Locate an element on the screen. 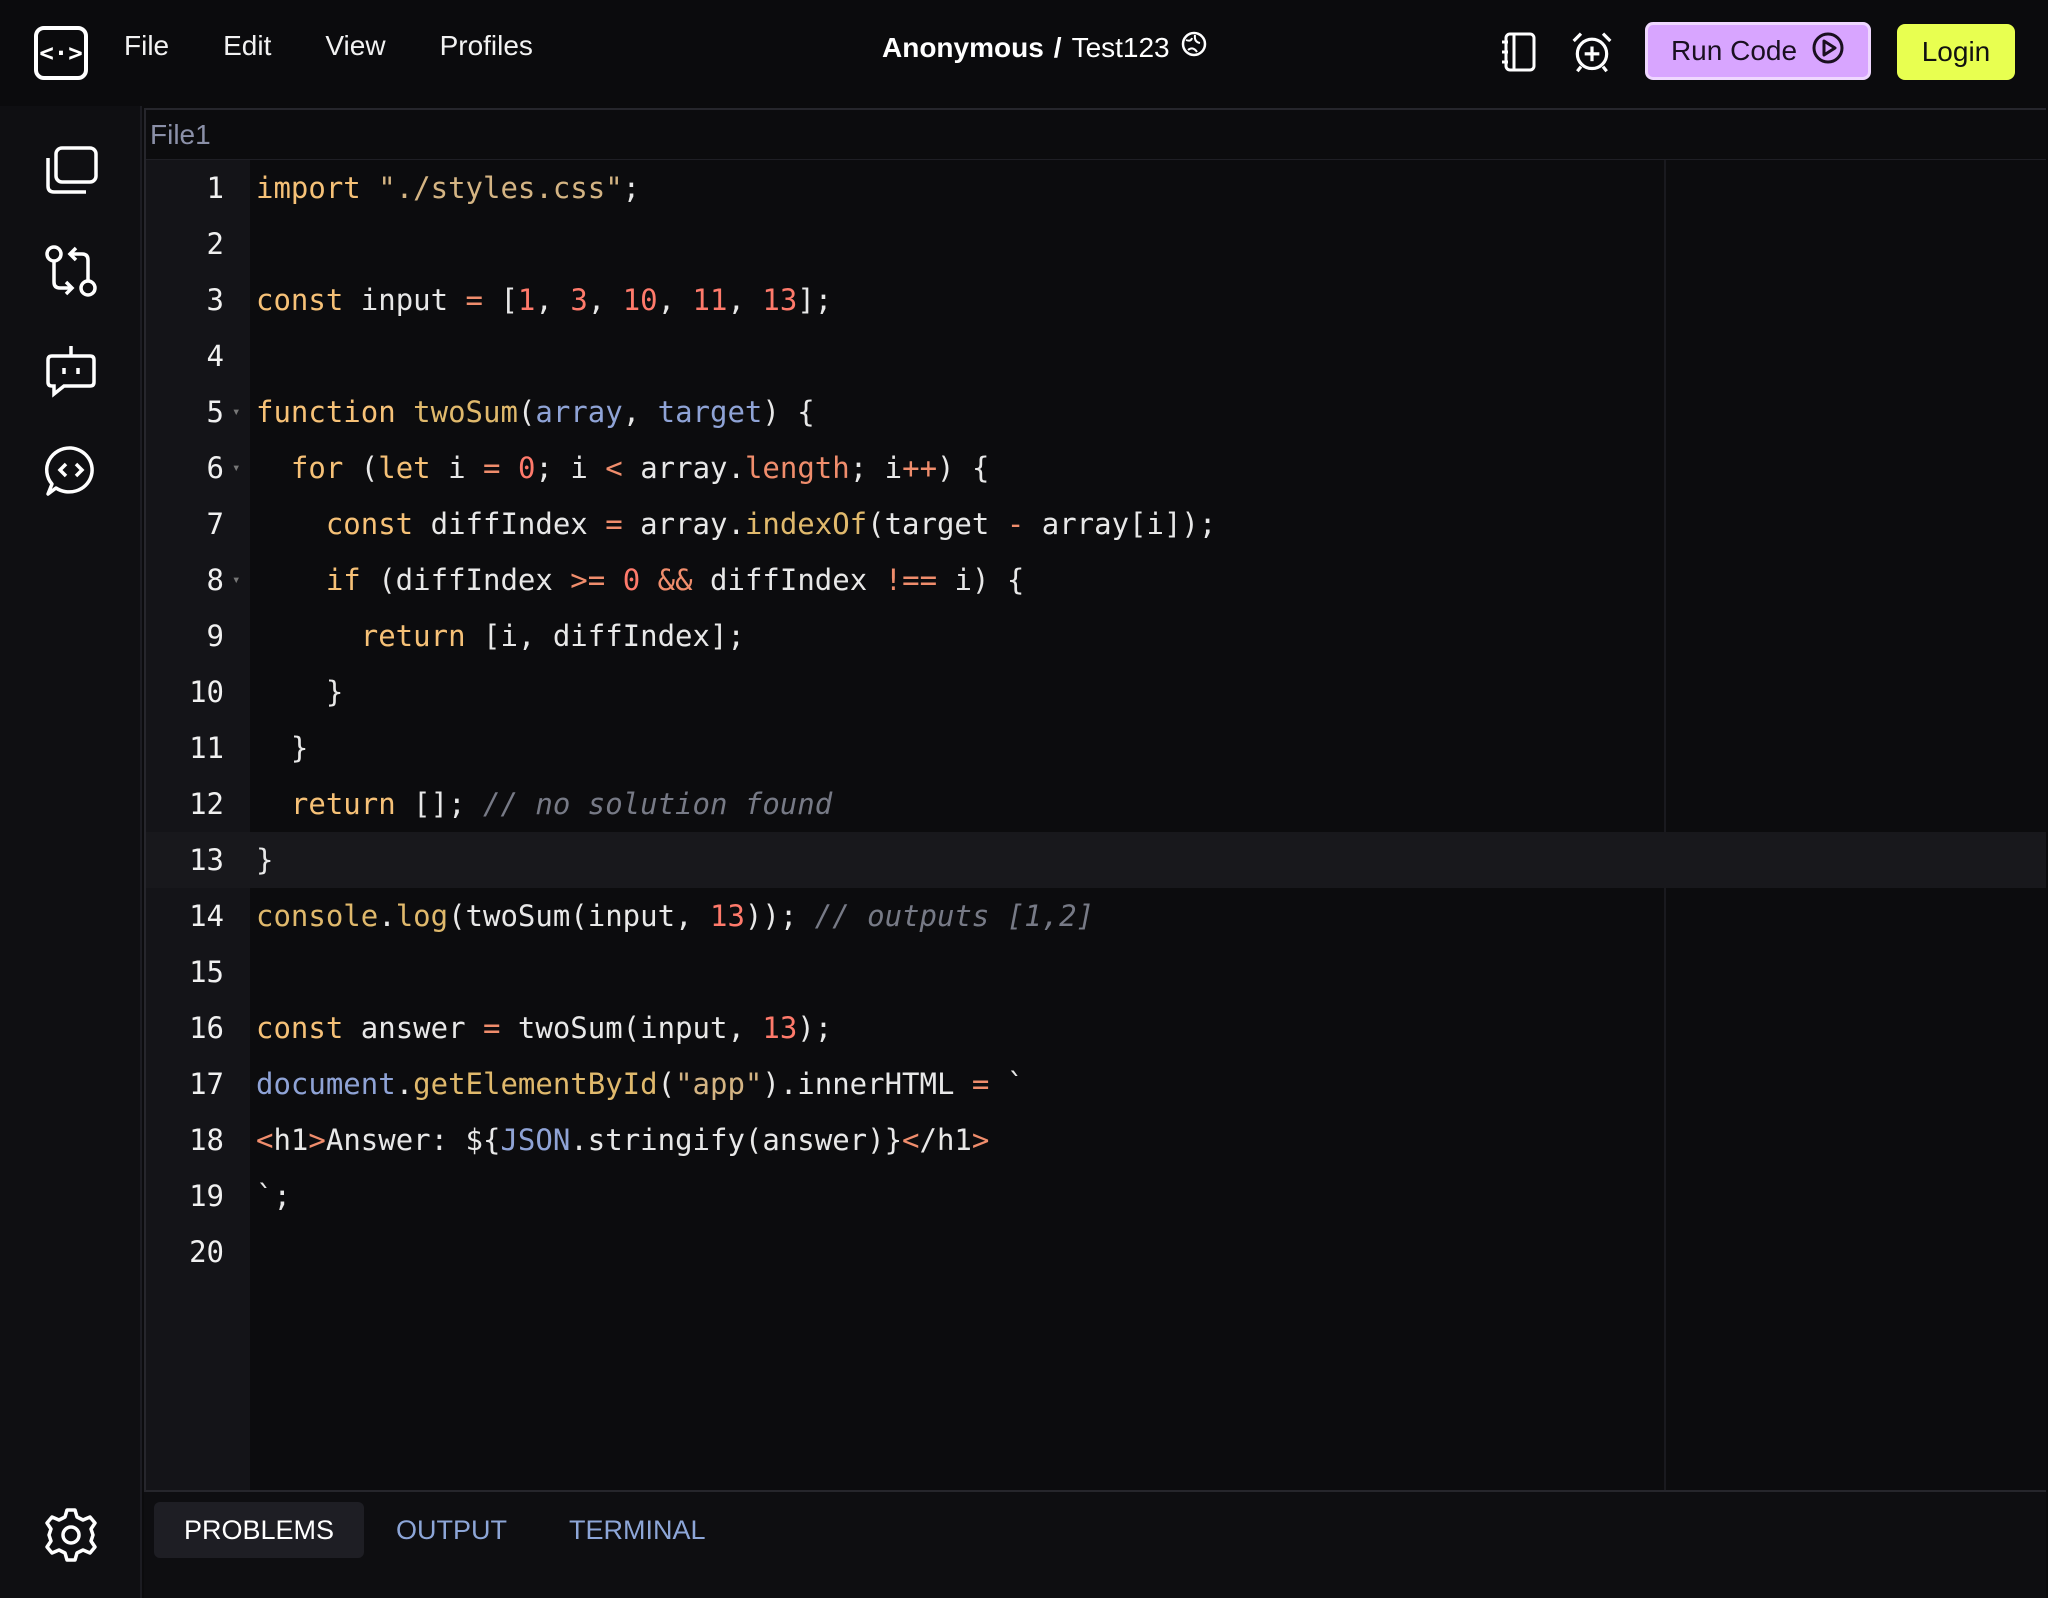 The width and height of the screenshot is (2048, 1598). line-number: 2 is located at coordinates (215, 244).